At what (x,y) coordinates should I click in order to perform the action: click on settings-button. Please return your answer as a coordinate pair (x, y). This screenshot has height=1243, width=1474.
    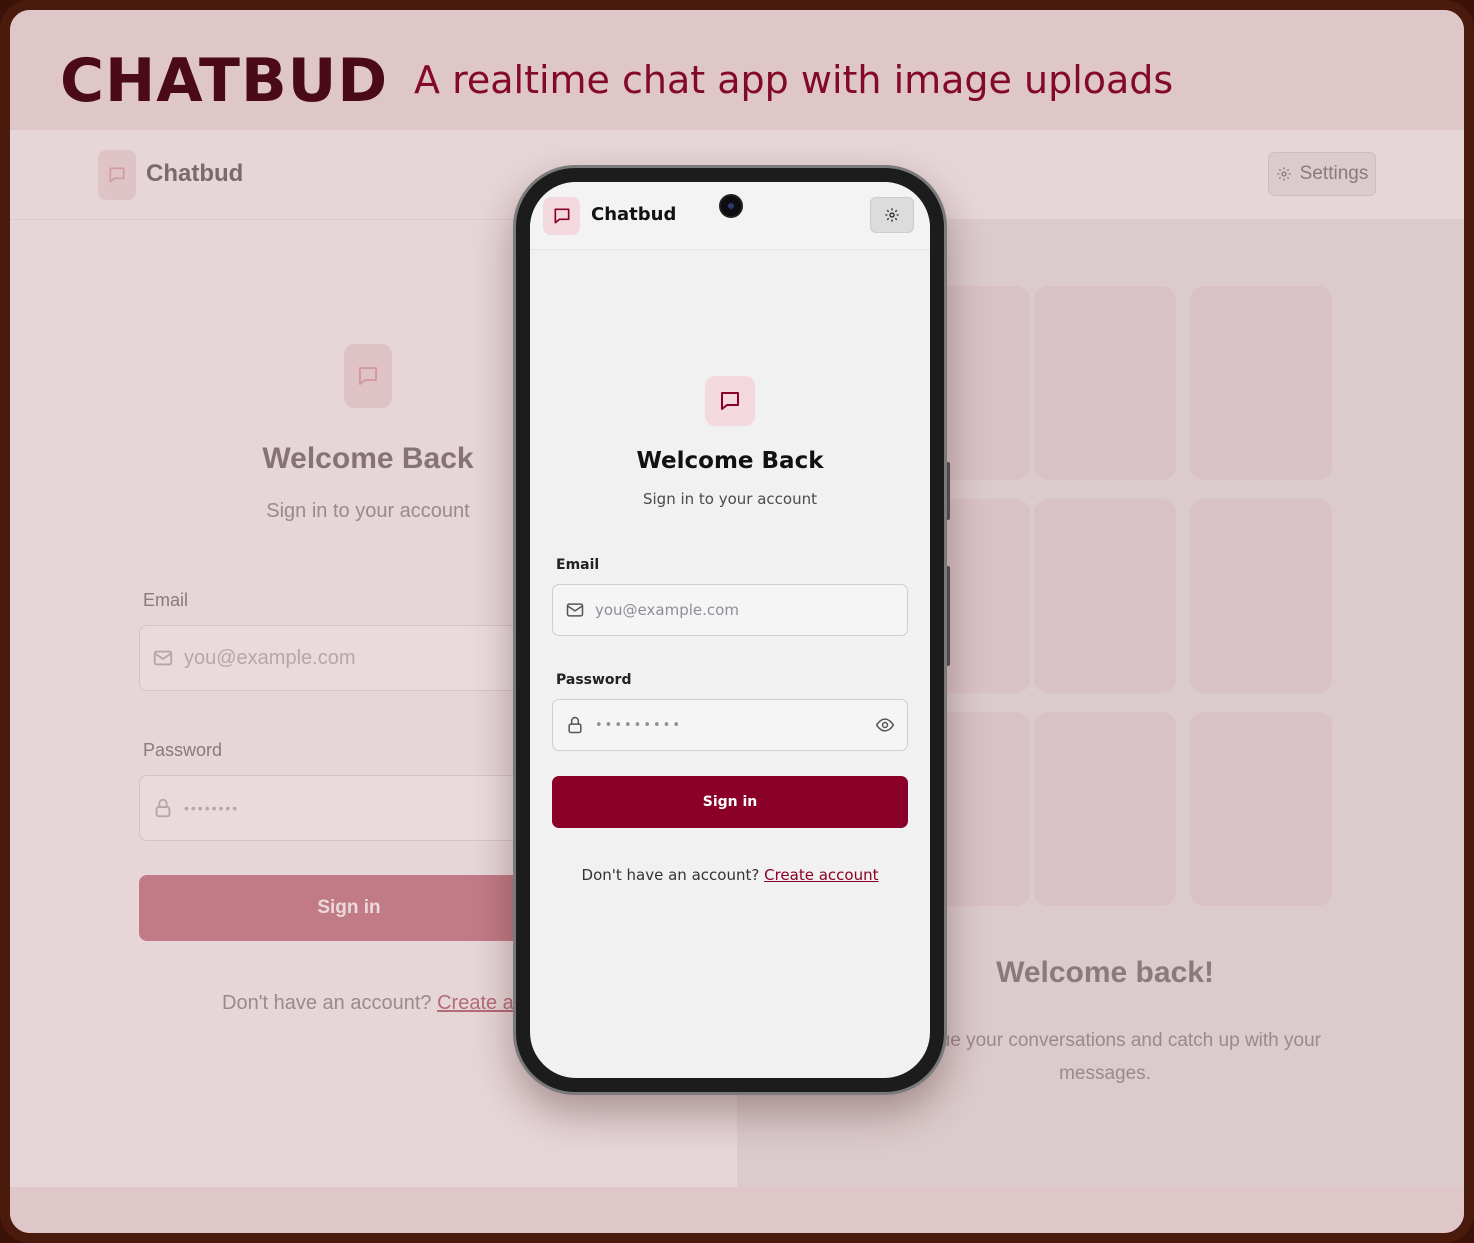
    Looking at the image, I should click on (892, 215).